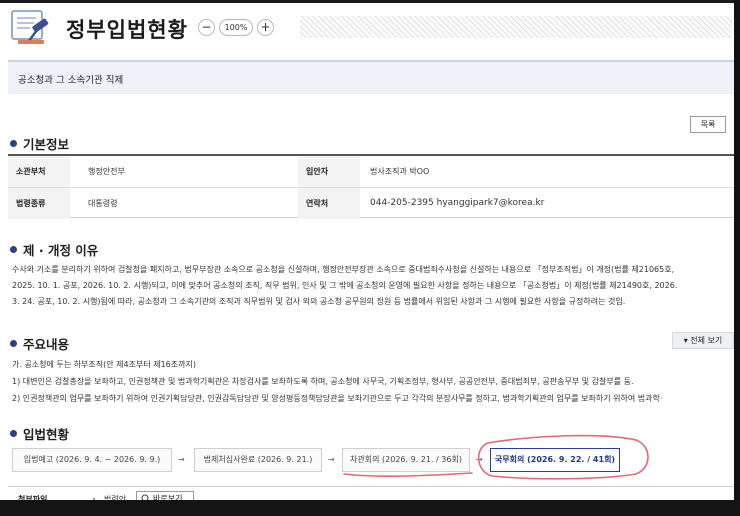 The width and height of the screenshot is (740, 516). I want to click on zoom-out-button: −, so click(206, 27).